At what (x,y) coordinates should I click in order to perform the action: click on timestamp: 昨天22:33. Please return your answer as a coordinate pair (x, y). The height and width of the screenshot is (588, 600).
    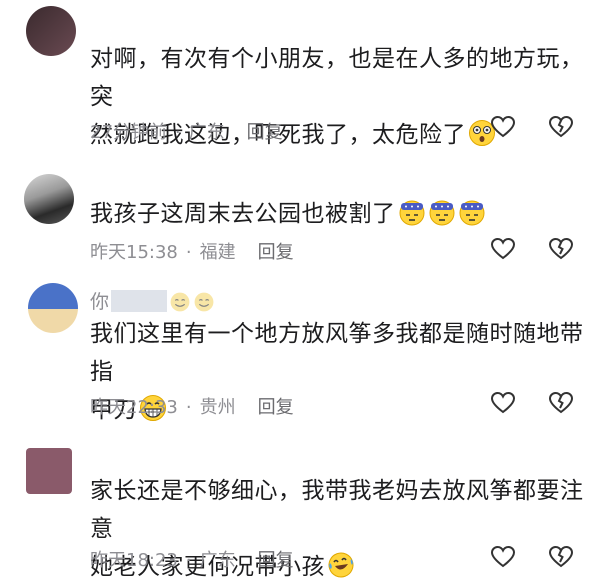
    Looking at the image, I should click on (134, 407).